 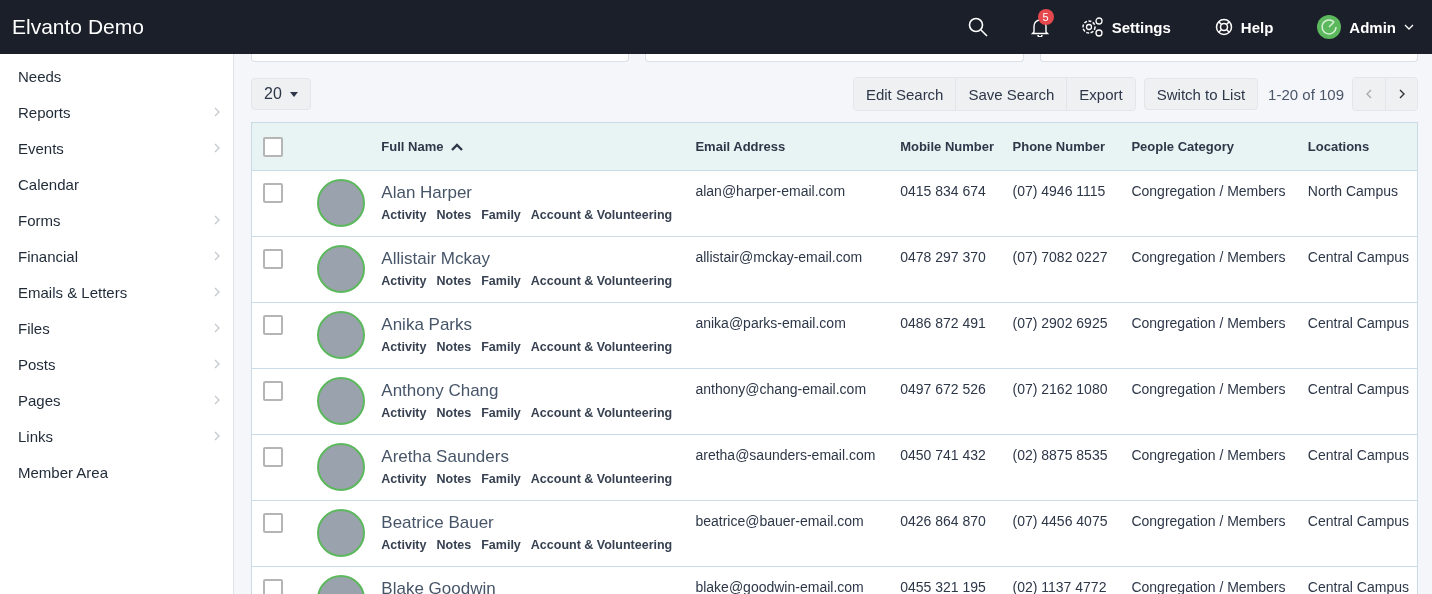 What do you see at coordinates (116, 292) in the screenshot?
I see `sidebar-item: Emails & Letters` at bounding box center [116, 292].